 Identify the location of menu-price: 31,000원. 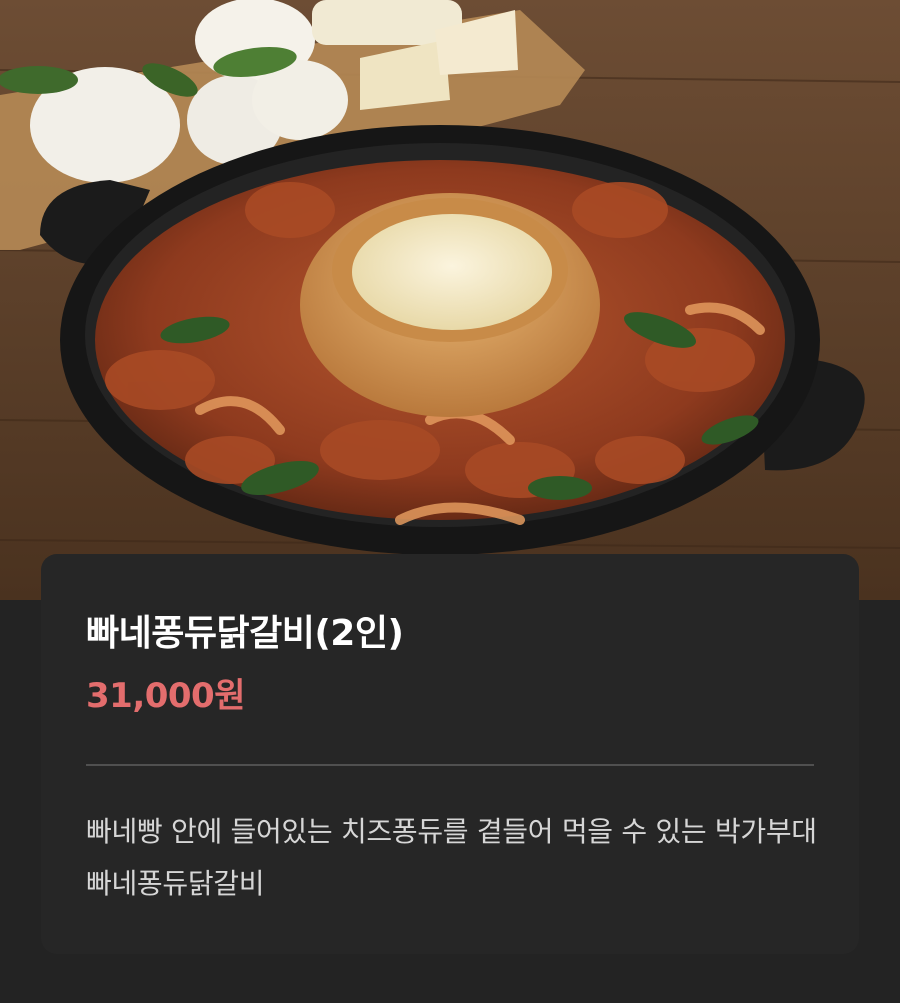
(165, 696).